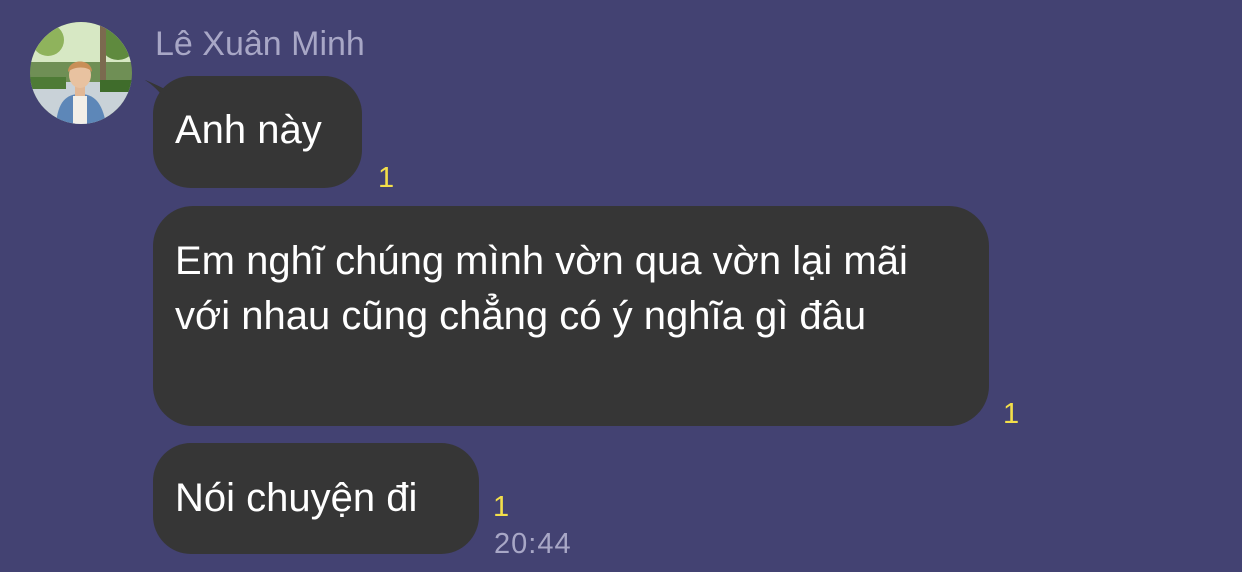  I want to click on sender-avatar, so click(81, 73).